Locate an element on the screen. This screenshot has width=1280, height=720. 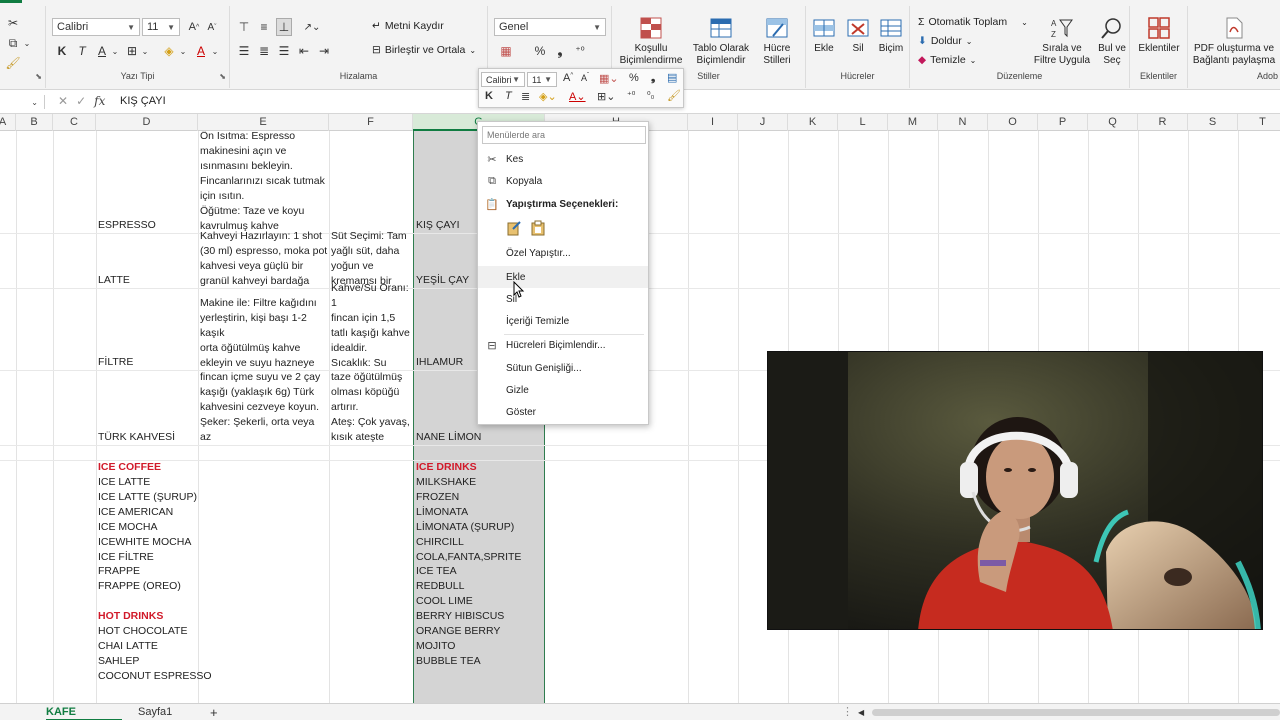
percent-button: % is located at coordinates (540, 51).